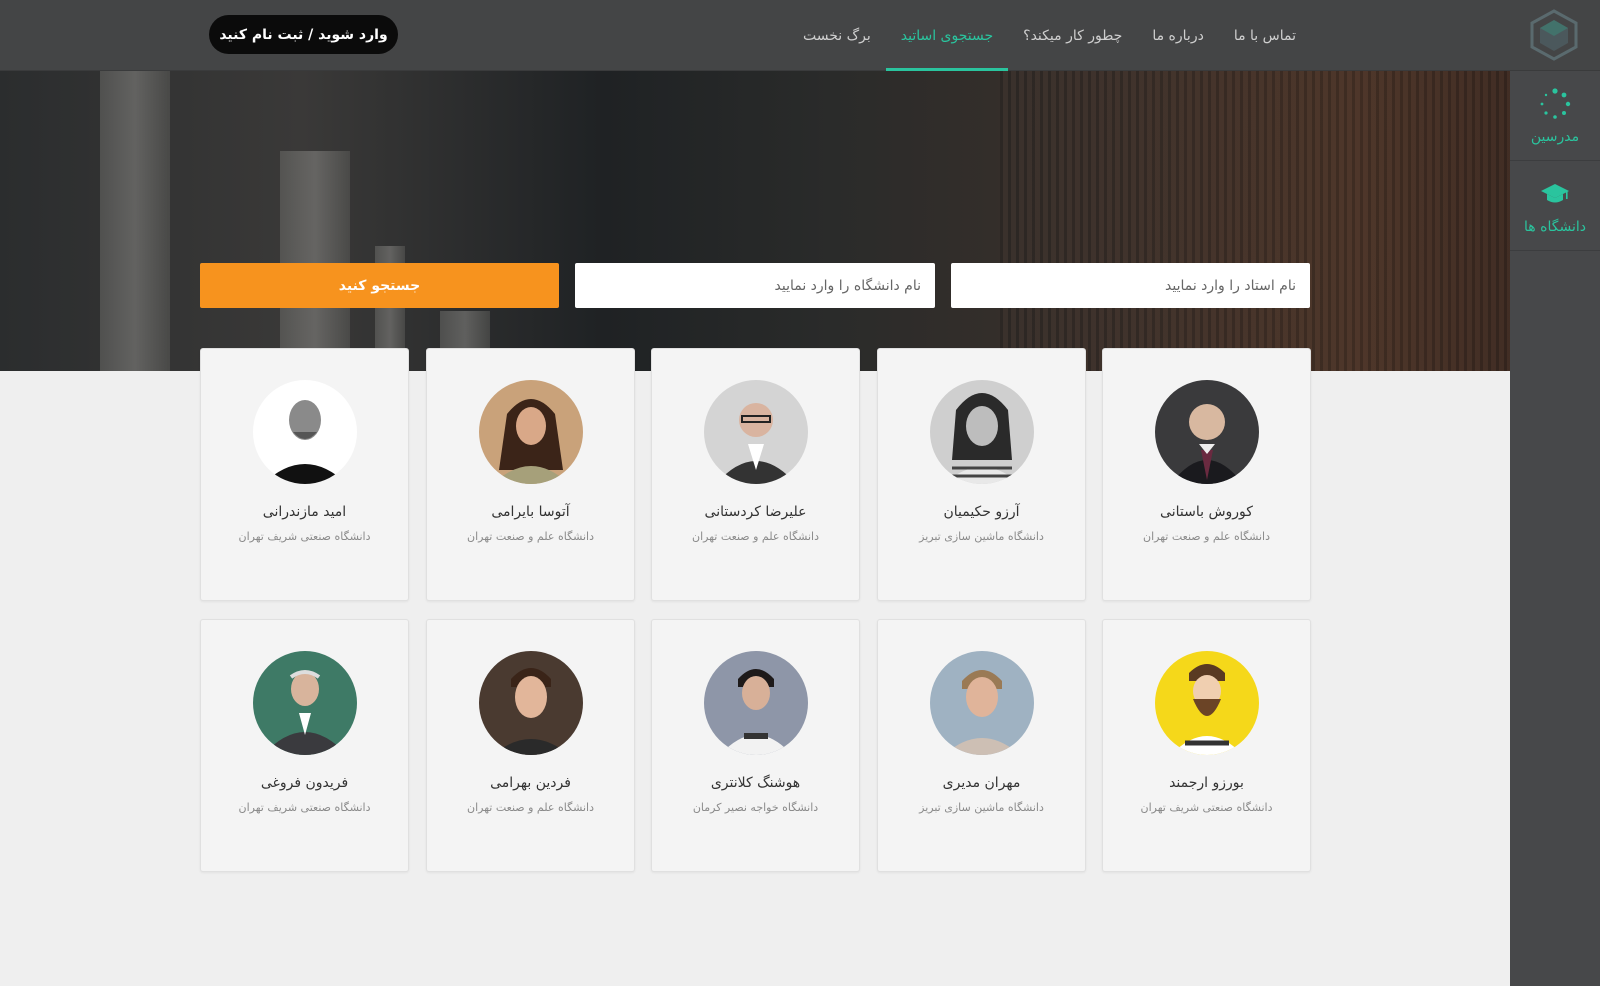  What do you see at coordinates (1555, 194) in the screenshot?
I see `graduation-cap-icon` at bounding box center [1555, 194].